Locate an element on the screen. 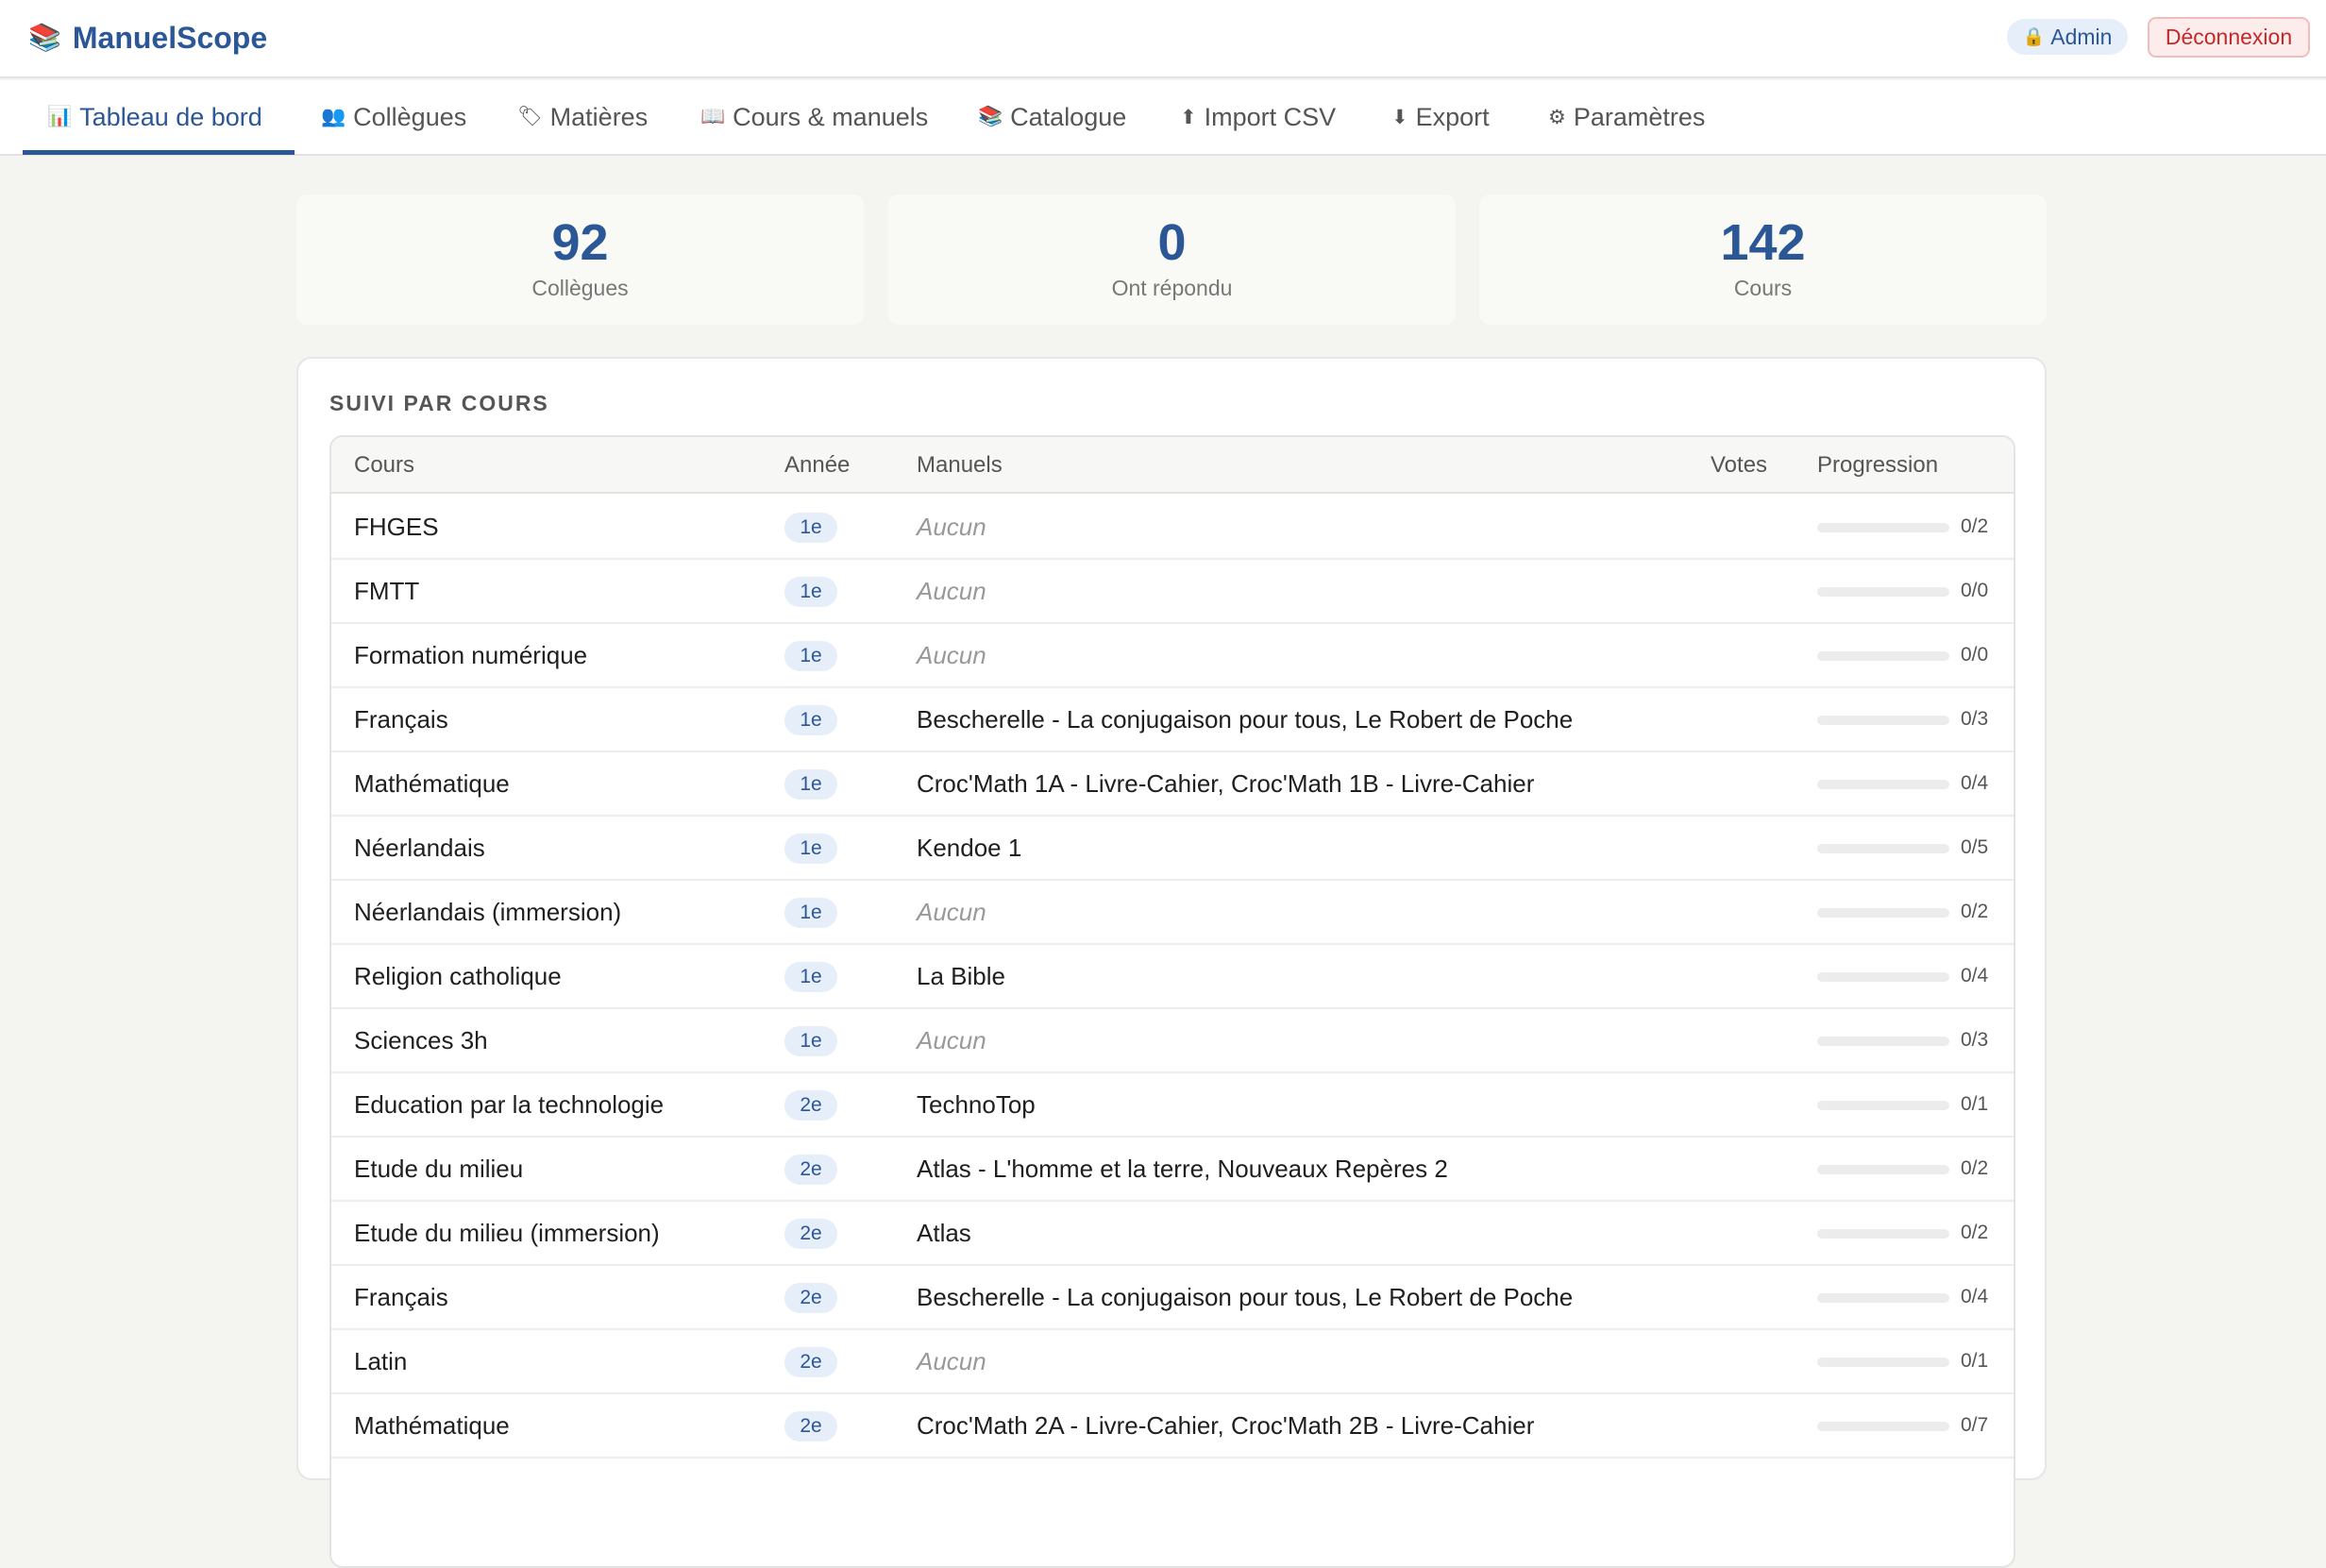  gear-icon: ⚙ is located at coordinates (1557, 117).